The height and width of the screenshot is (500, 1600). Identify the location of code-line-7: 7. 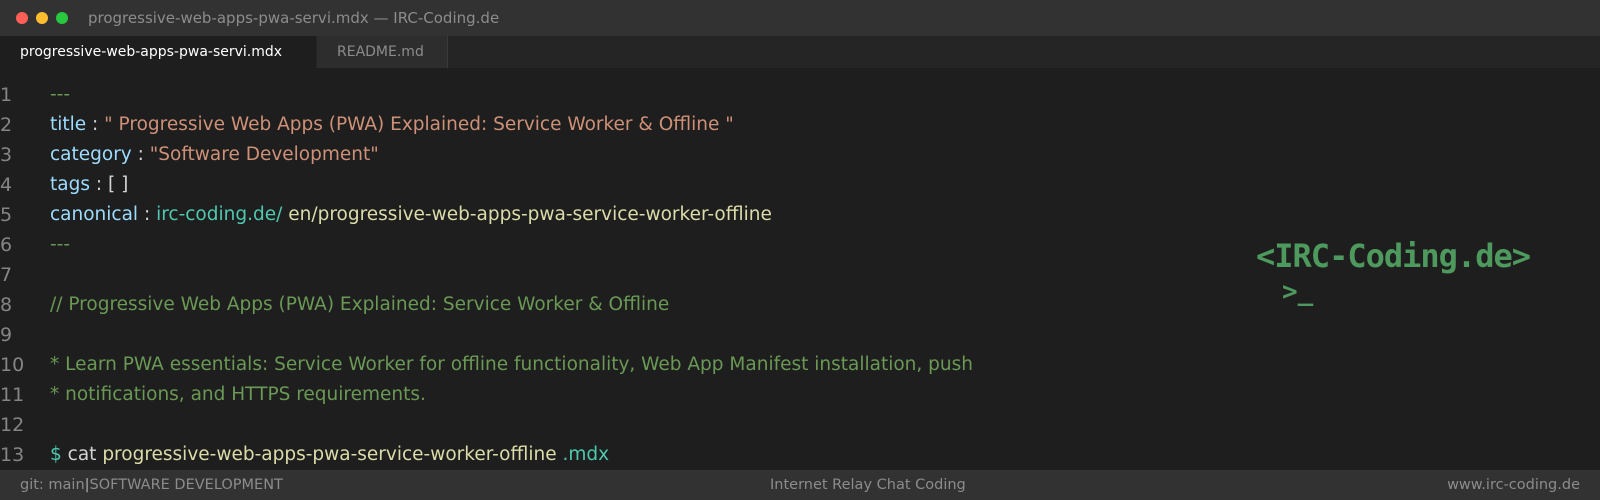
(600, 275).